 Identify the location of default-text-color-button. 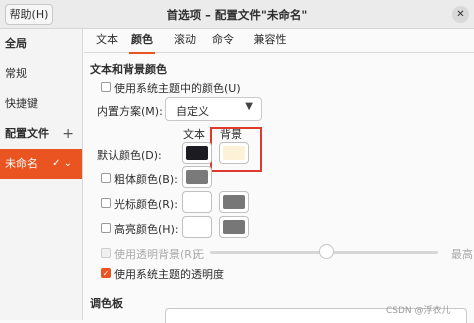
(197, 153).